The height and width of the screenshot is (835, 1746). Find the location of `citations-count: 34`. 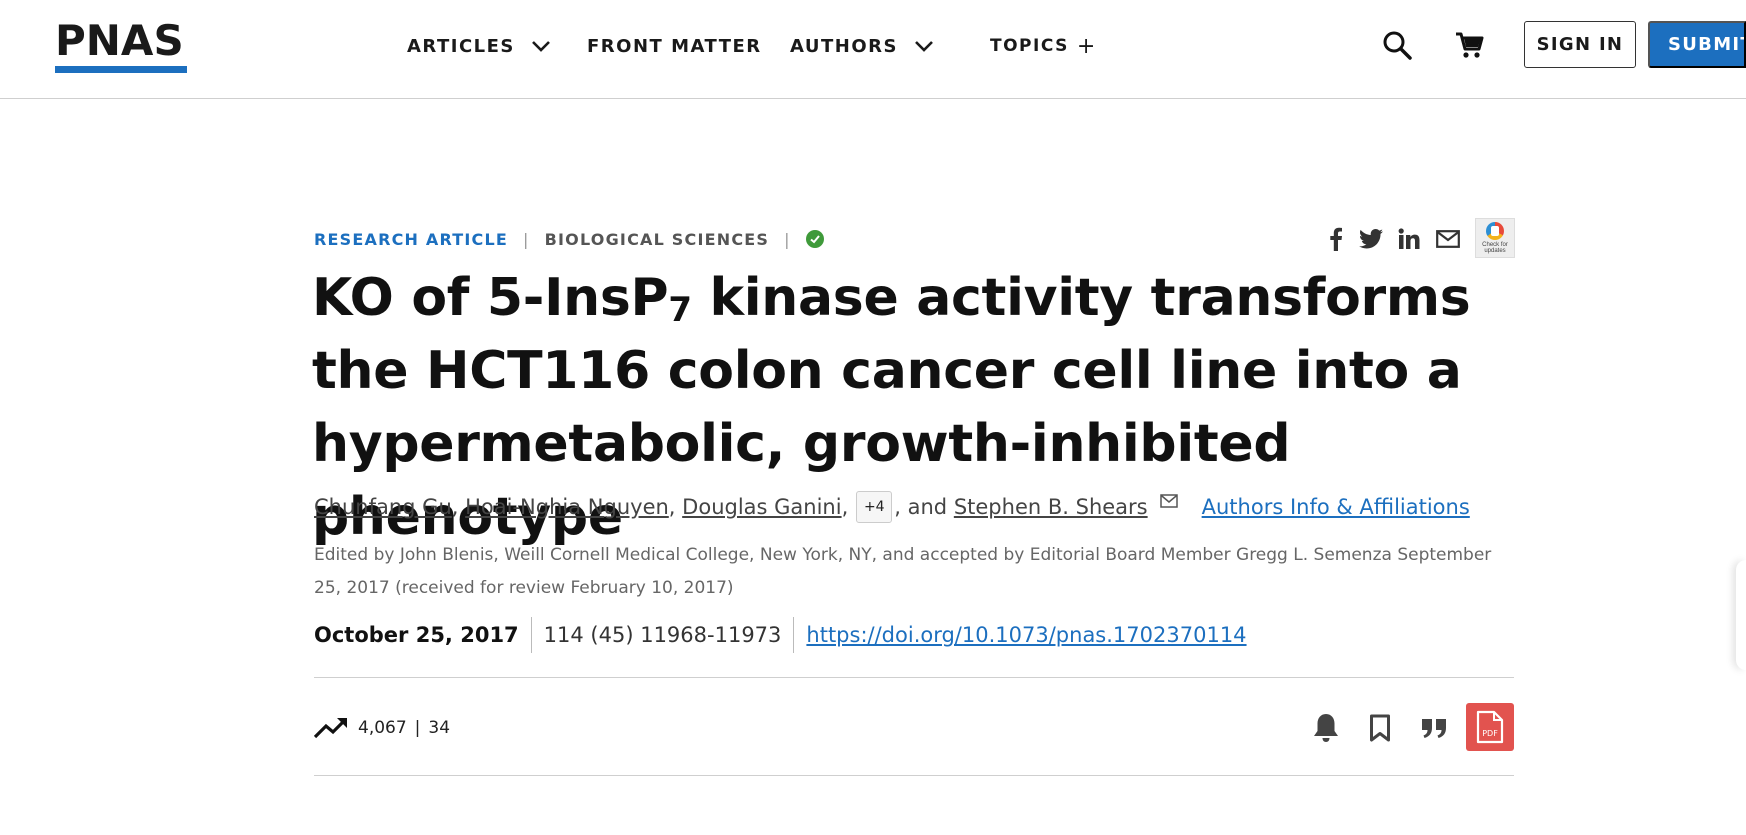

citations-count: 34 is located at coordinates (439, 728).